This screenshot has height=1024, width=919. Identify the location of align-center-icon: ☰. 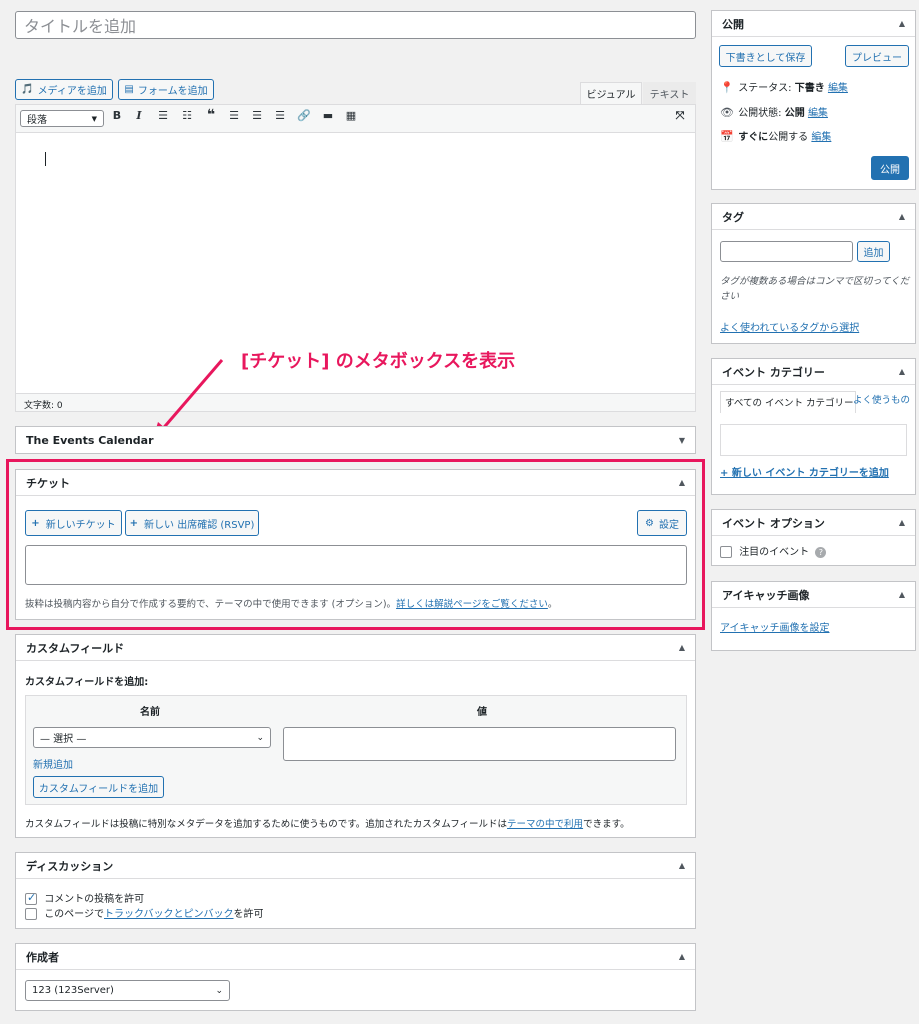
(257, 115).